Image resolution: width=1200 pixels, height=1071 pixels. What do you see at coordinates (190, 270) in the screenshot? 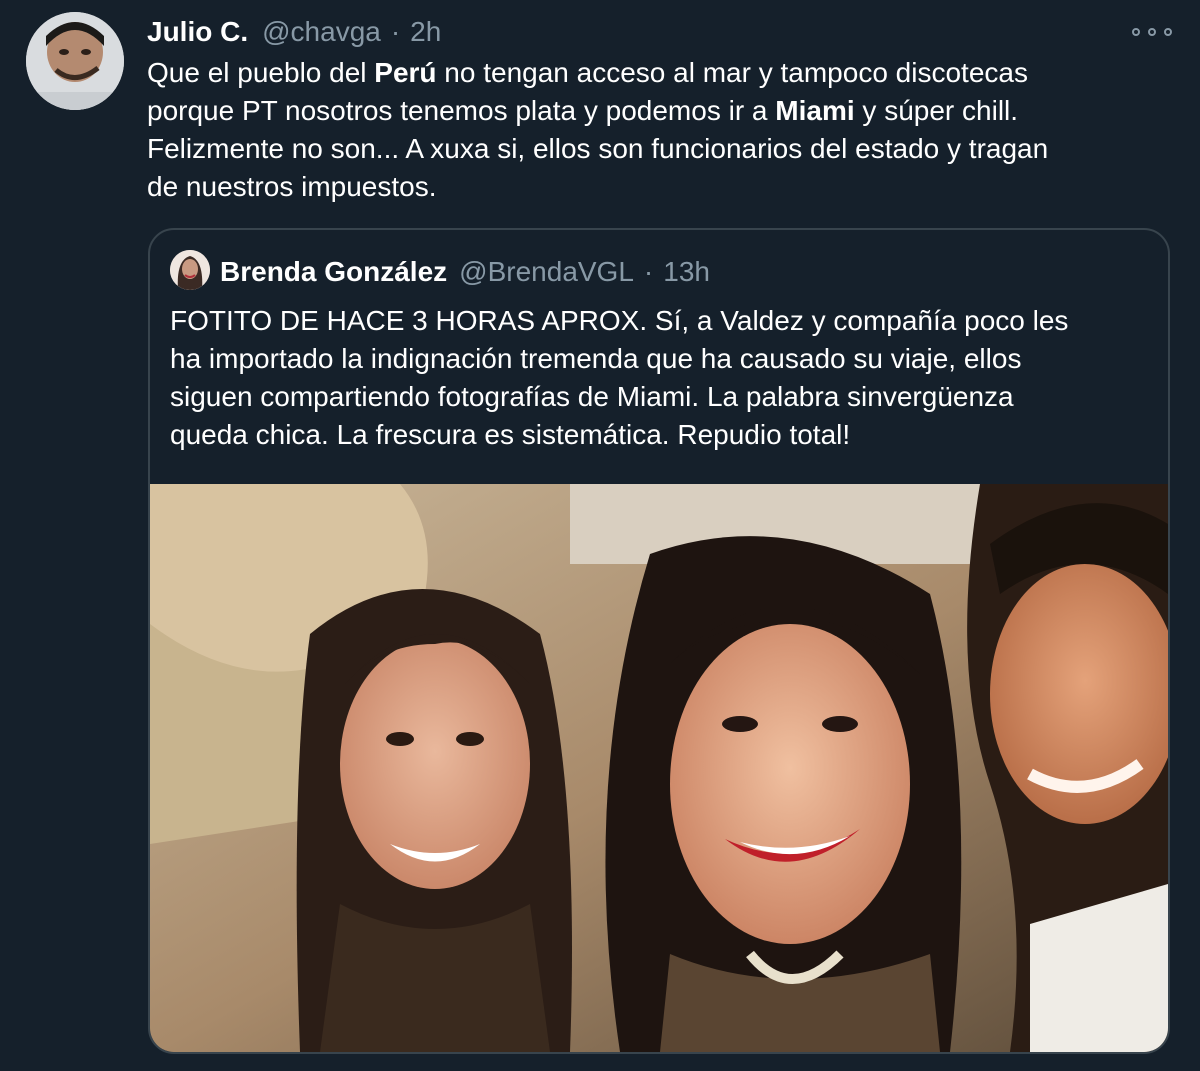
I see `quoted-user-avatar` at bounding box center [190, 270].